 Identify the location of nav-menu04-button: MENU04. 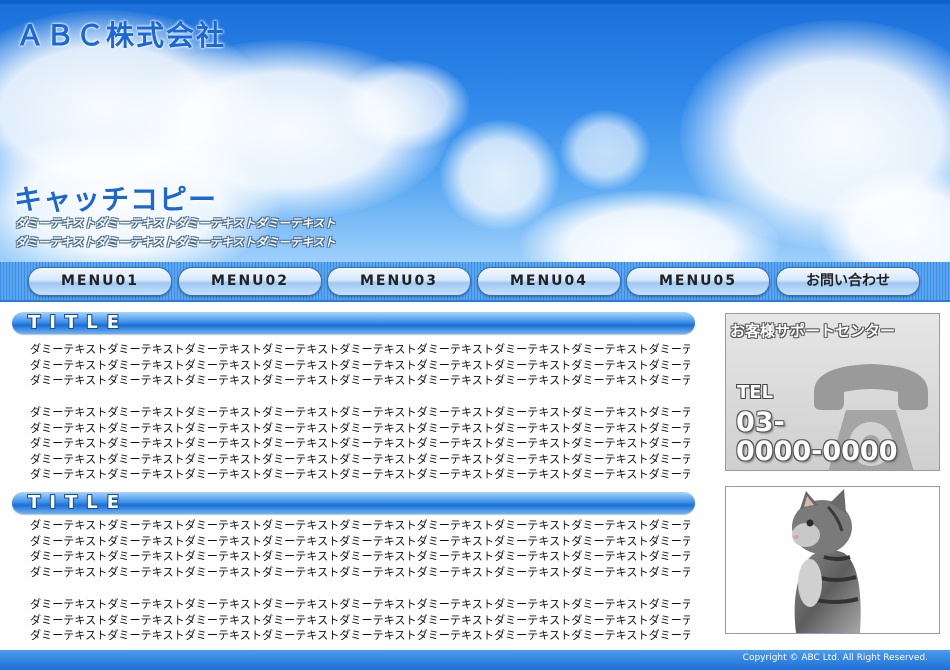
(549, 281).